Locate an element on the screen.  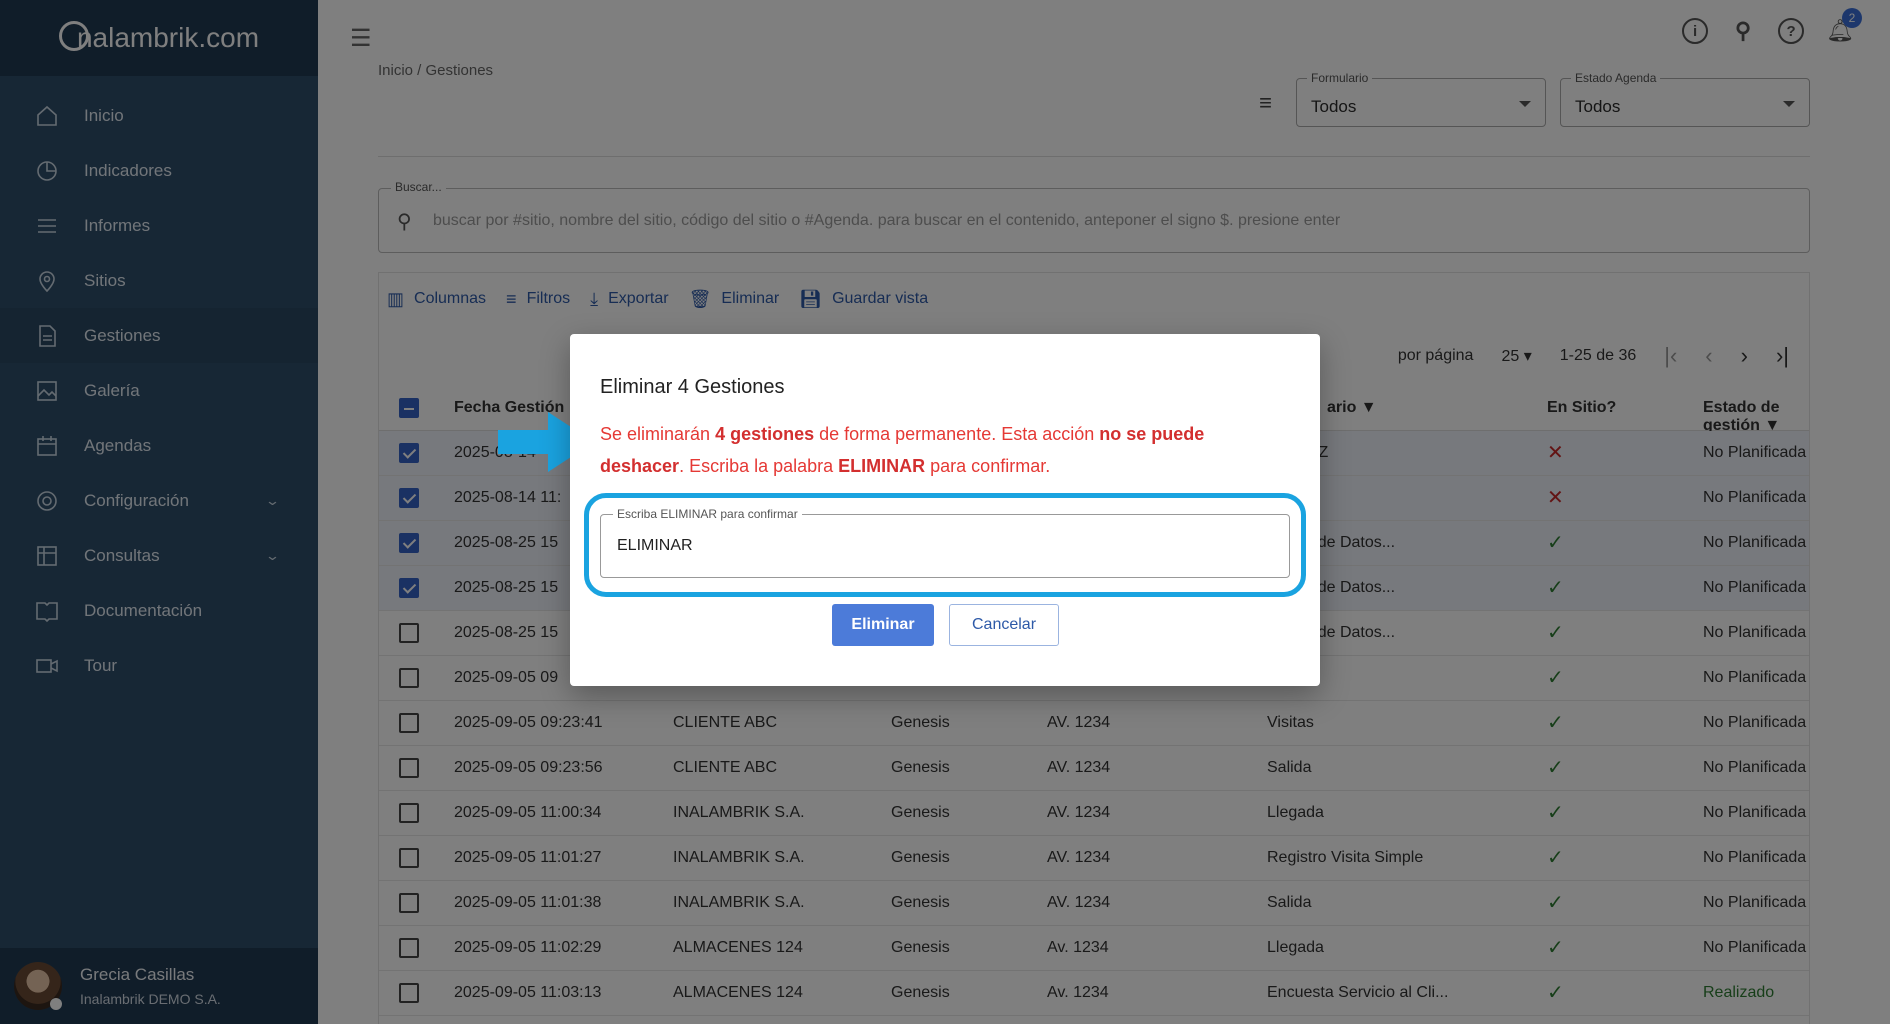
confirm-field-label: Escriba ELIMINAR para confirmar is located at coordinates (707, 514).